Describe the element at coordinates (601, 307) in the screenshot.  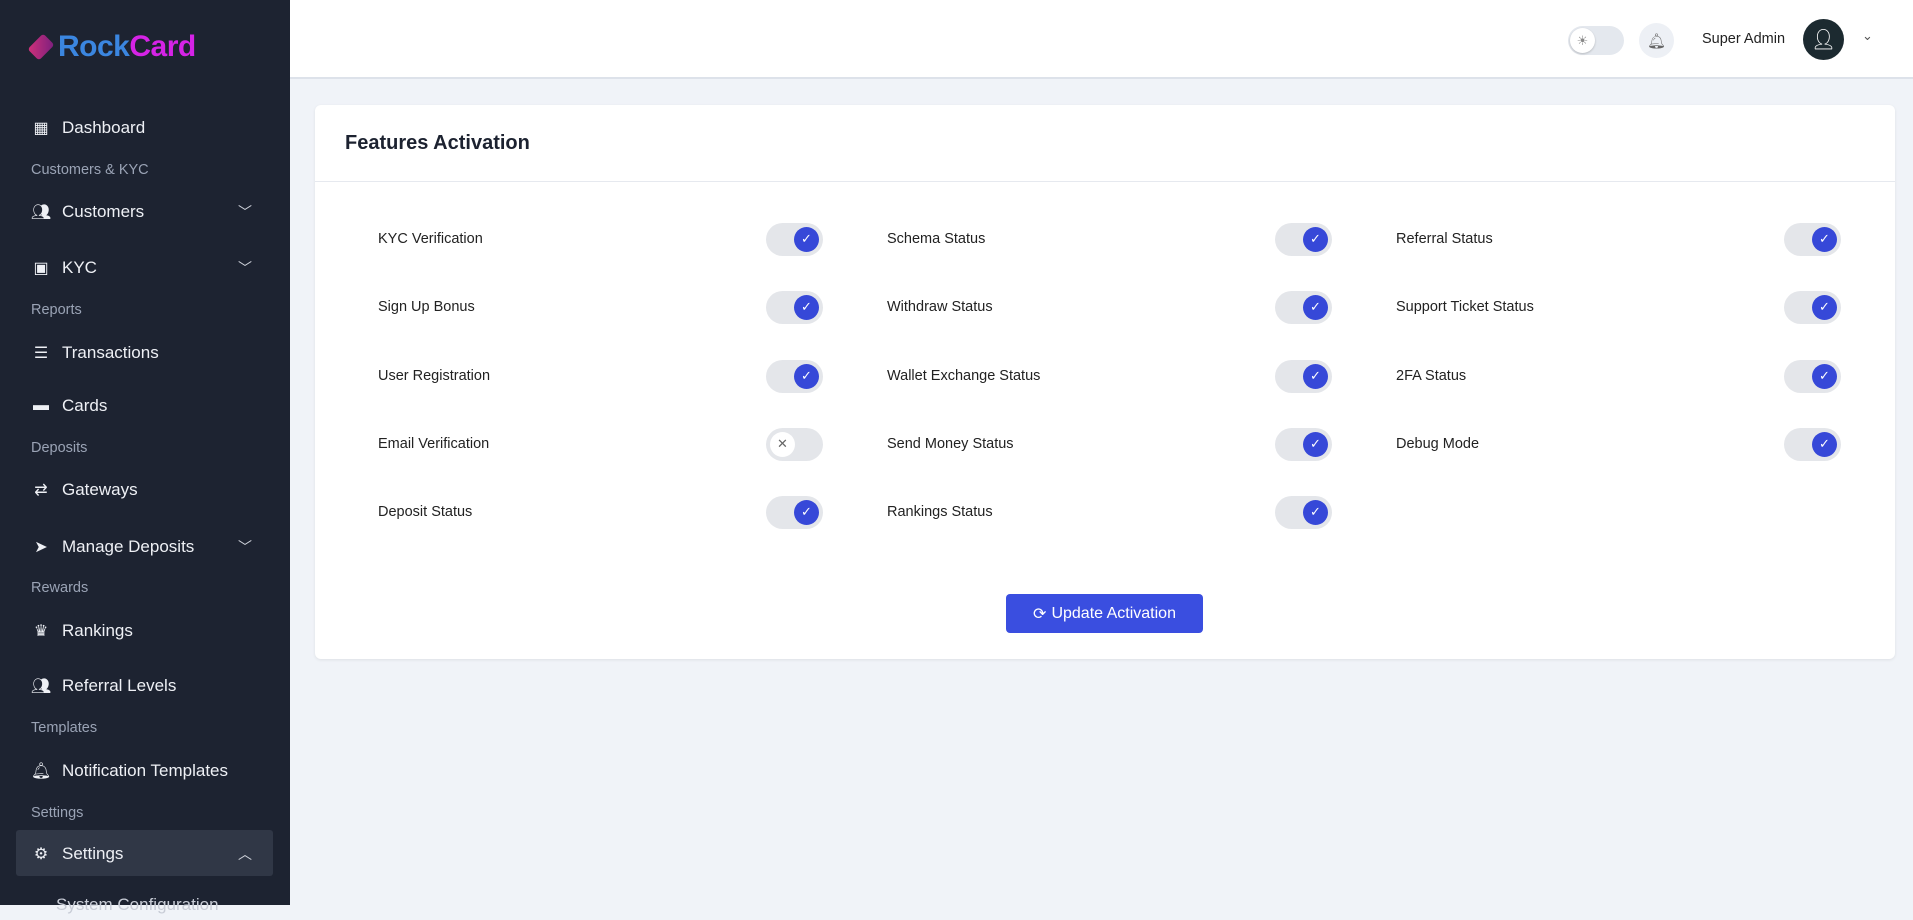
I see `feature-row: Sign Up Bonus ✓` at that location.